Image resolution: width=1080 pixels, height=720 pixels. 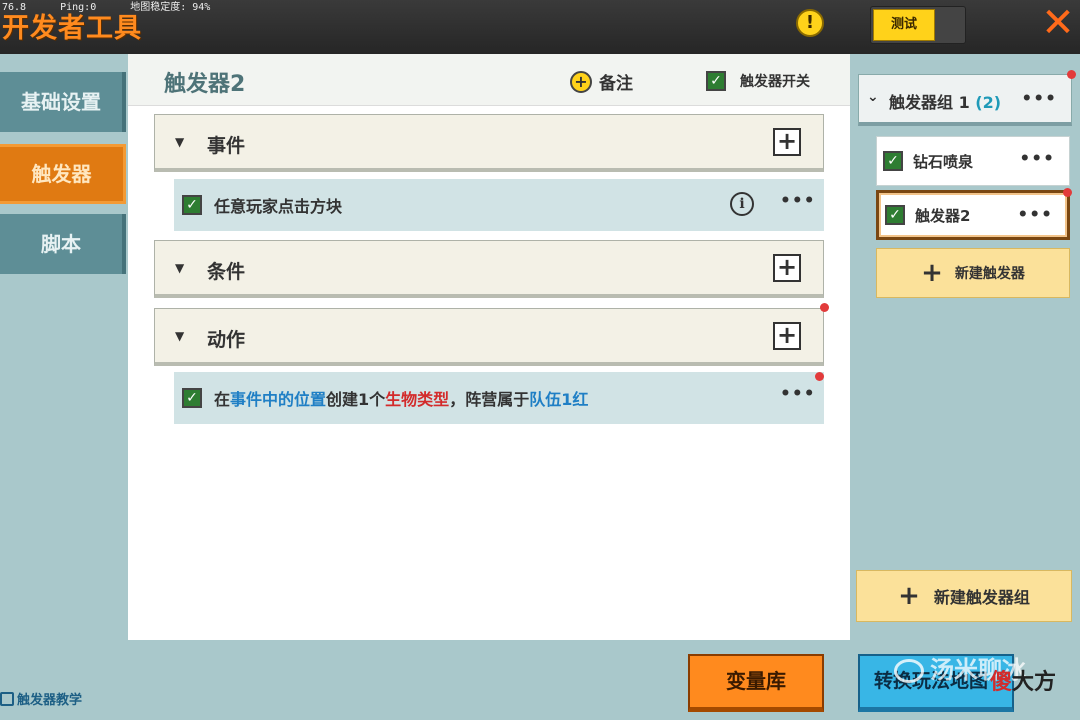 I want to click on bottom-bar: 变量库 转换玩法地图 汤米聊冰 傻大方, so click(x=604, y=680).